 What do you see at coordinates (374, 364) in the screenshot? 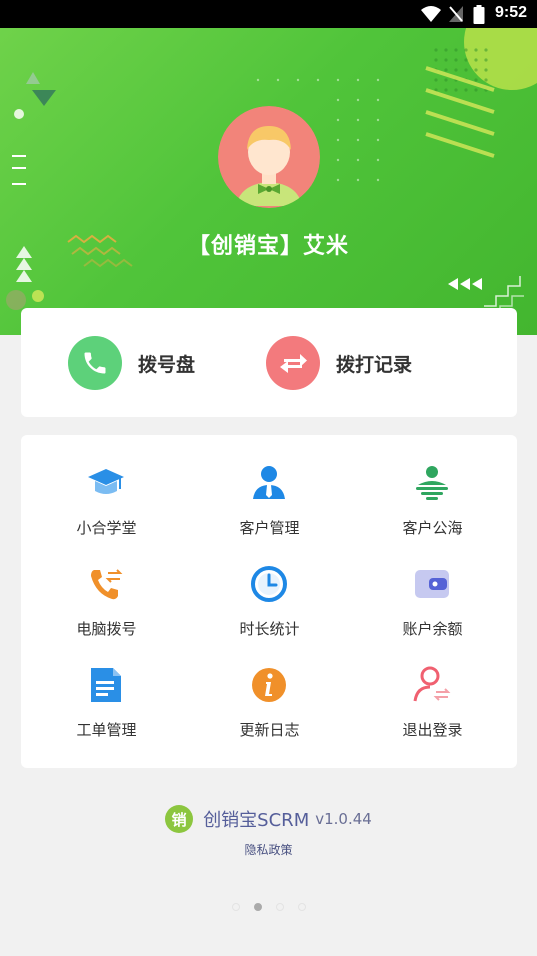
I see `call-records-label: 拨打记录` at bounding box center [374, 364].